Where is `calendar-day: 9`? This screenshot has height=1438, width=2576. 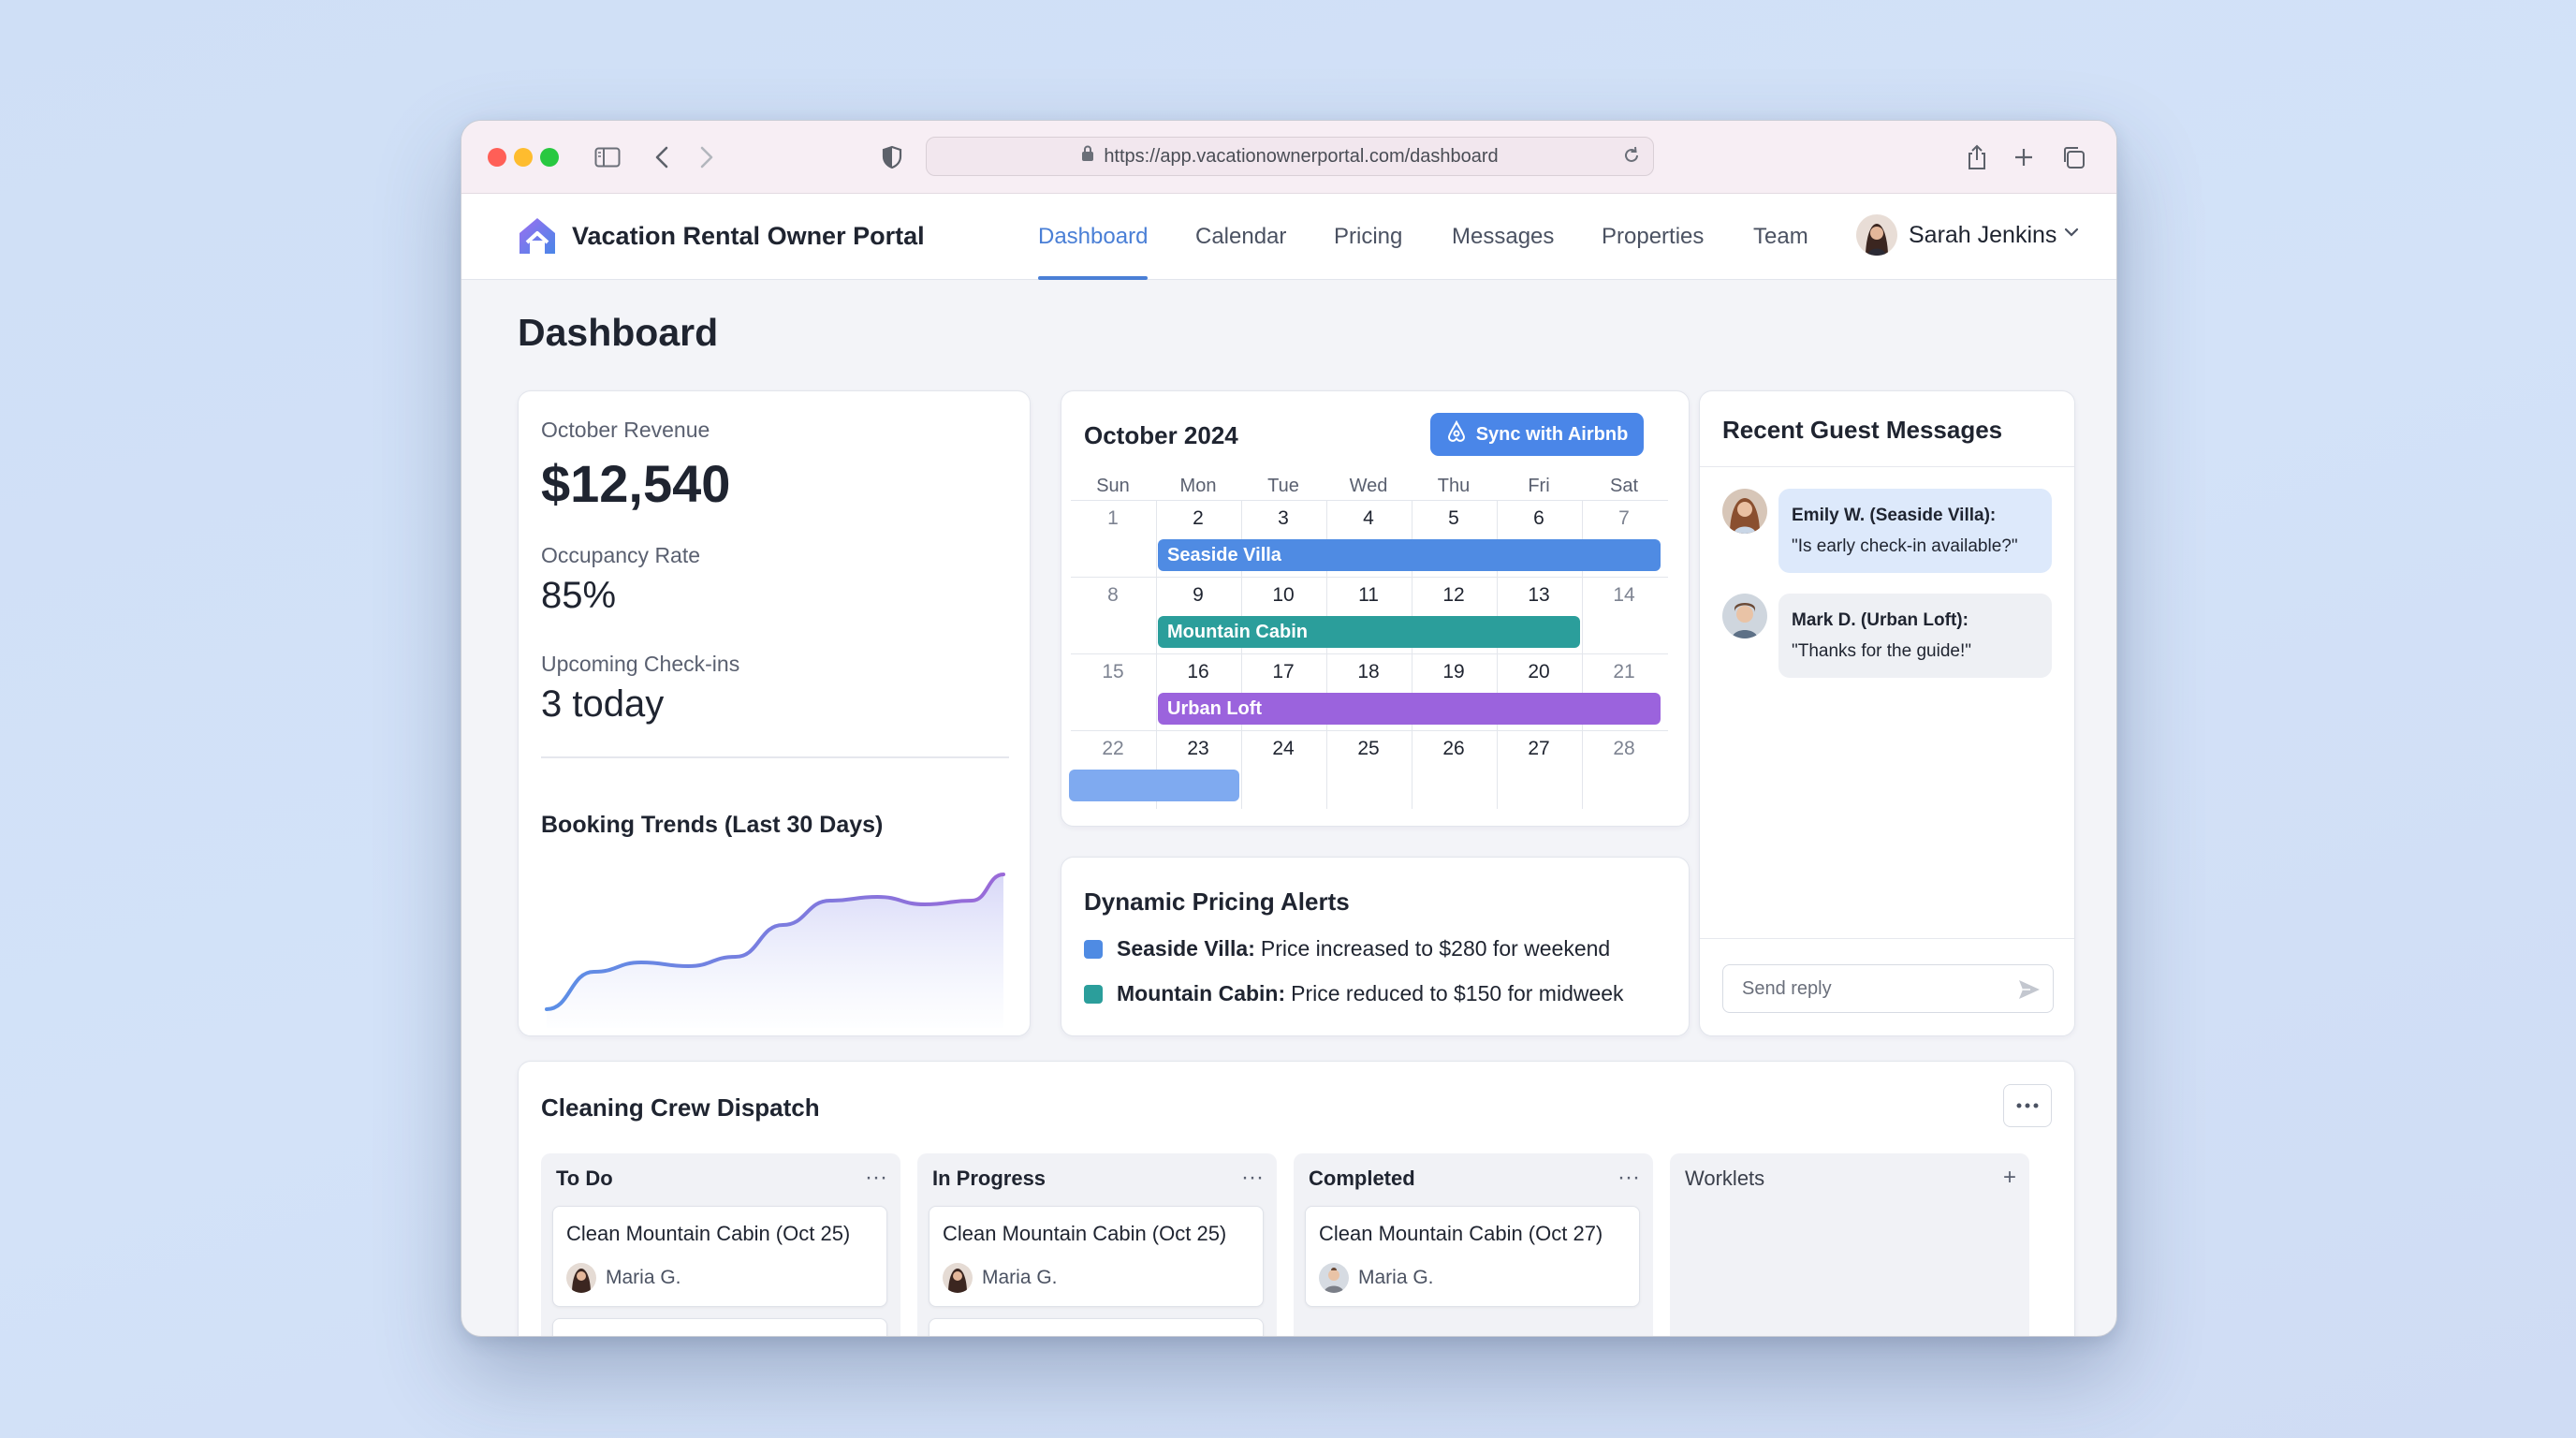
calendar-day: 9 is located at coordinates (1198, 595).